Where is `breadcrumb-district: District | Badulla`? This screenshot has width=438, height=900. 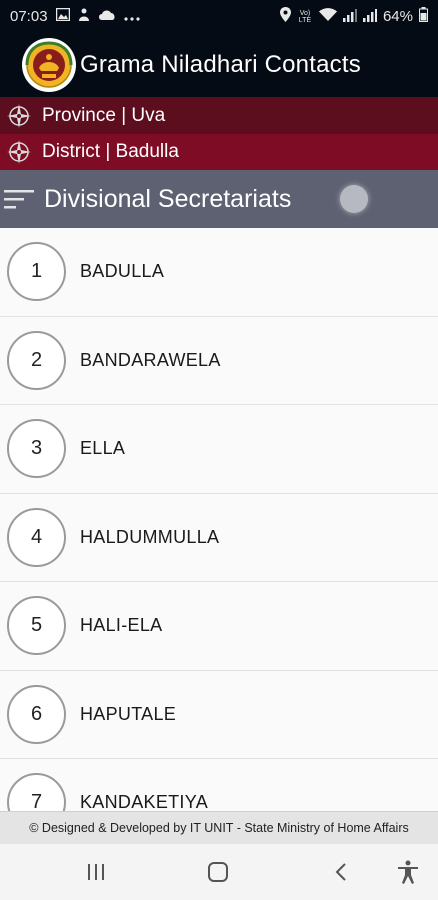
breadcrumb-district: District | Badulla is located at coordinates (219, 152).